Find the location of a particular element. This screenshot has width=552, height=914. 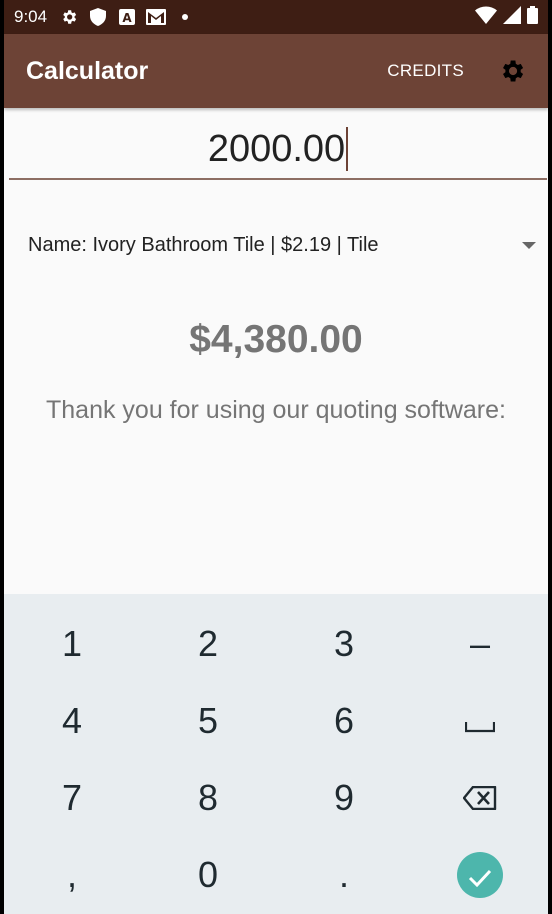

total-price: $4,380.00 is located at coordinates (276, 339).